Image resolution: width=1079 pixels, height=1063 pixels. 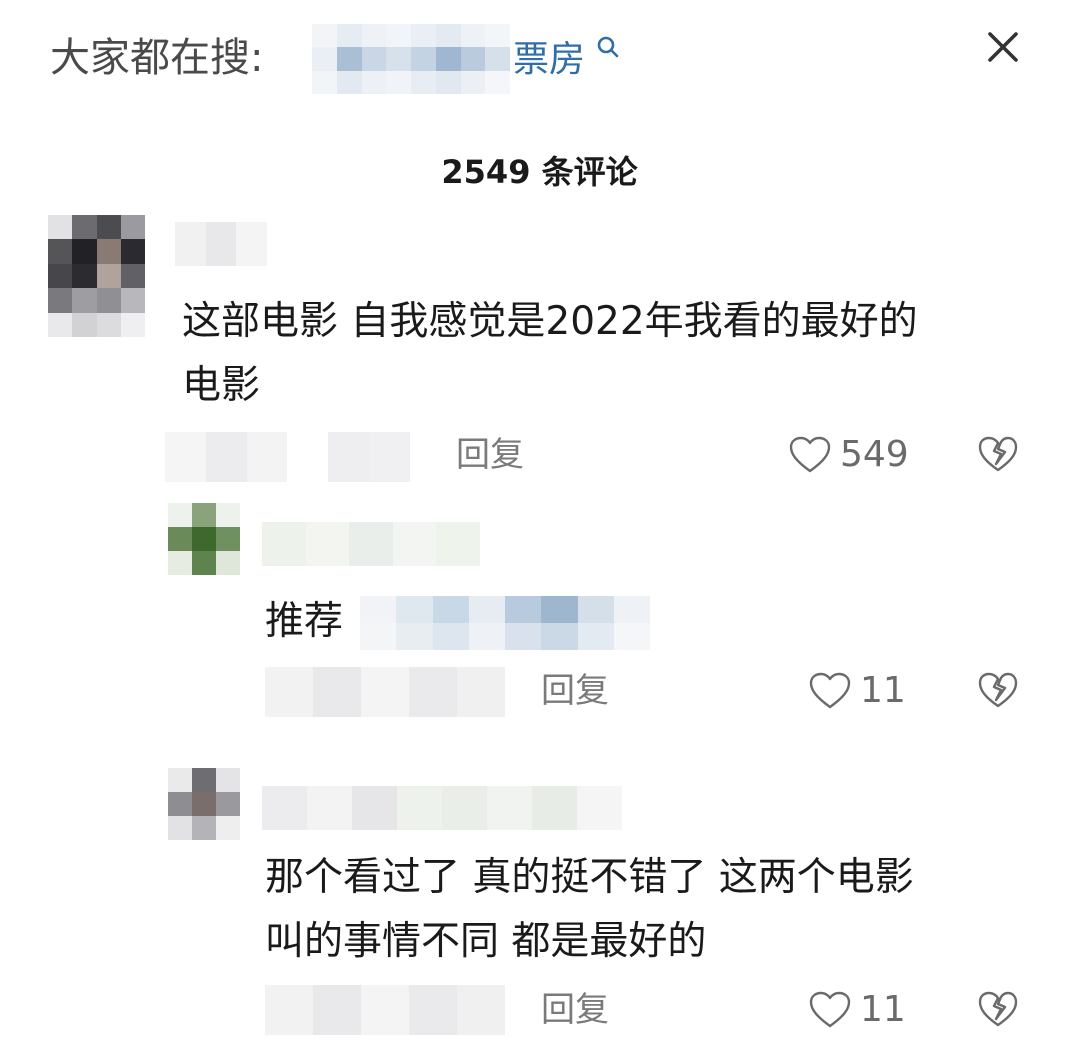 I want to click on comment-text-line: 叫的事情不同 都是最好的, so click(x=486, y=941).